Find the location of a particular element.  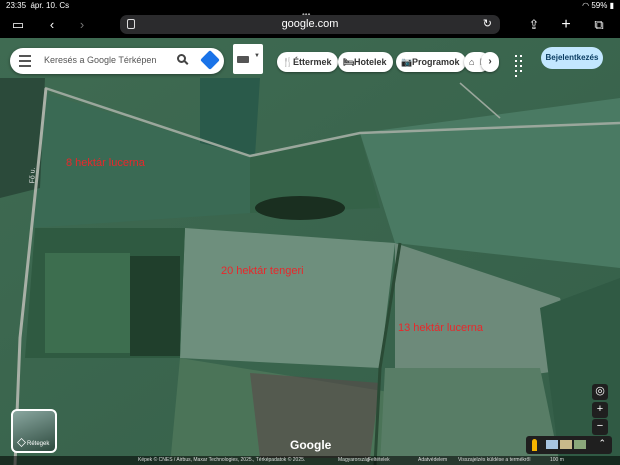

village-area is located at coordinates (22, 138).